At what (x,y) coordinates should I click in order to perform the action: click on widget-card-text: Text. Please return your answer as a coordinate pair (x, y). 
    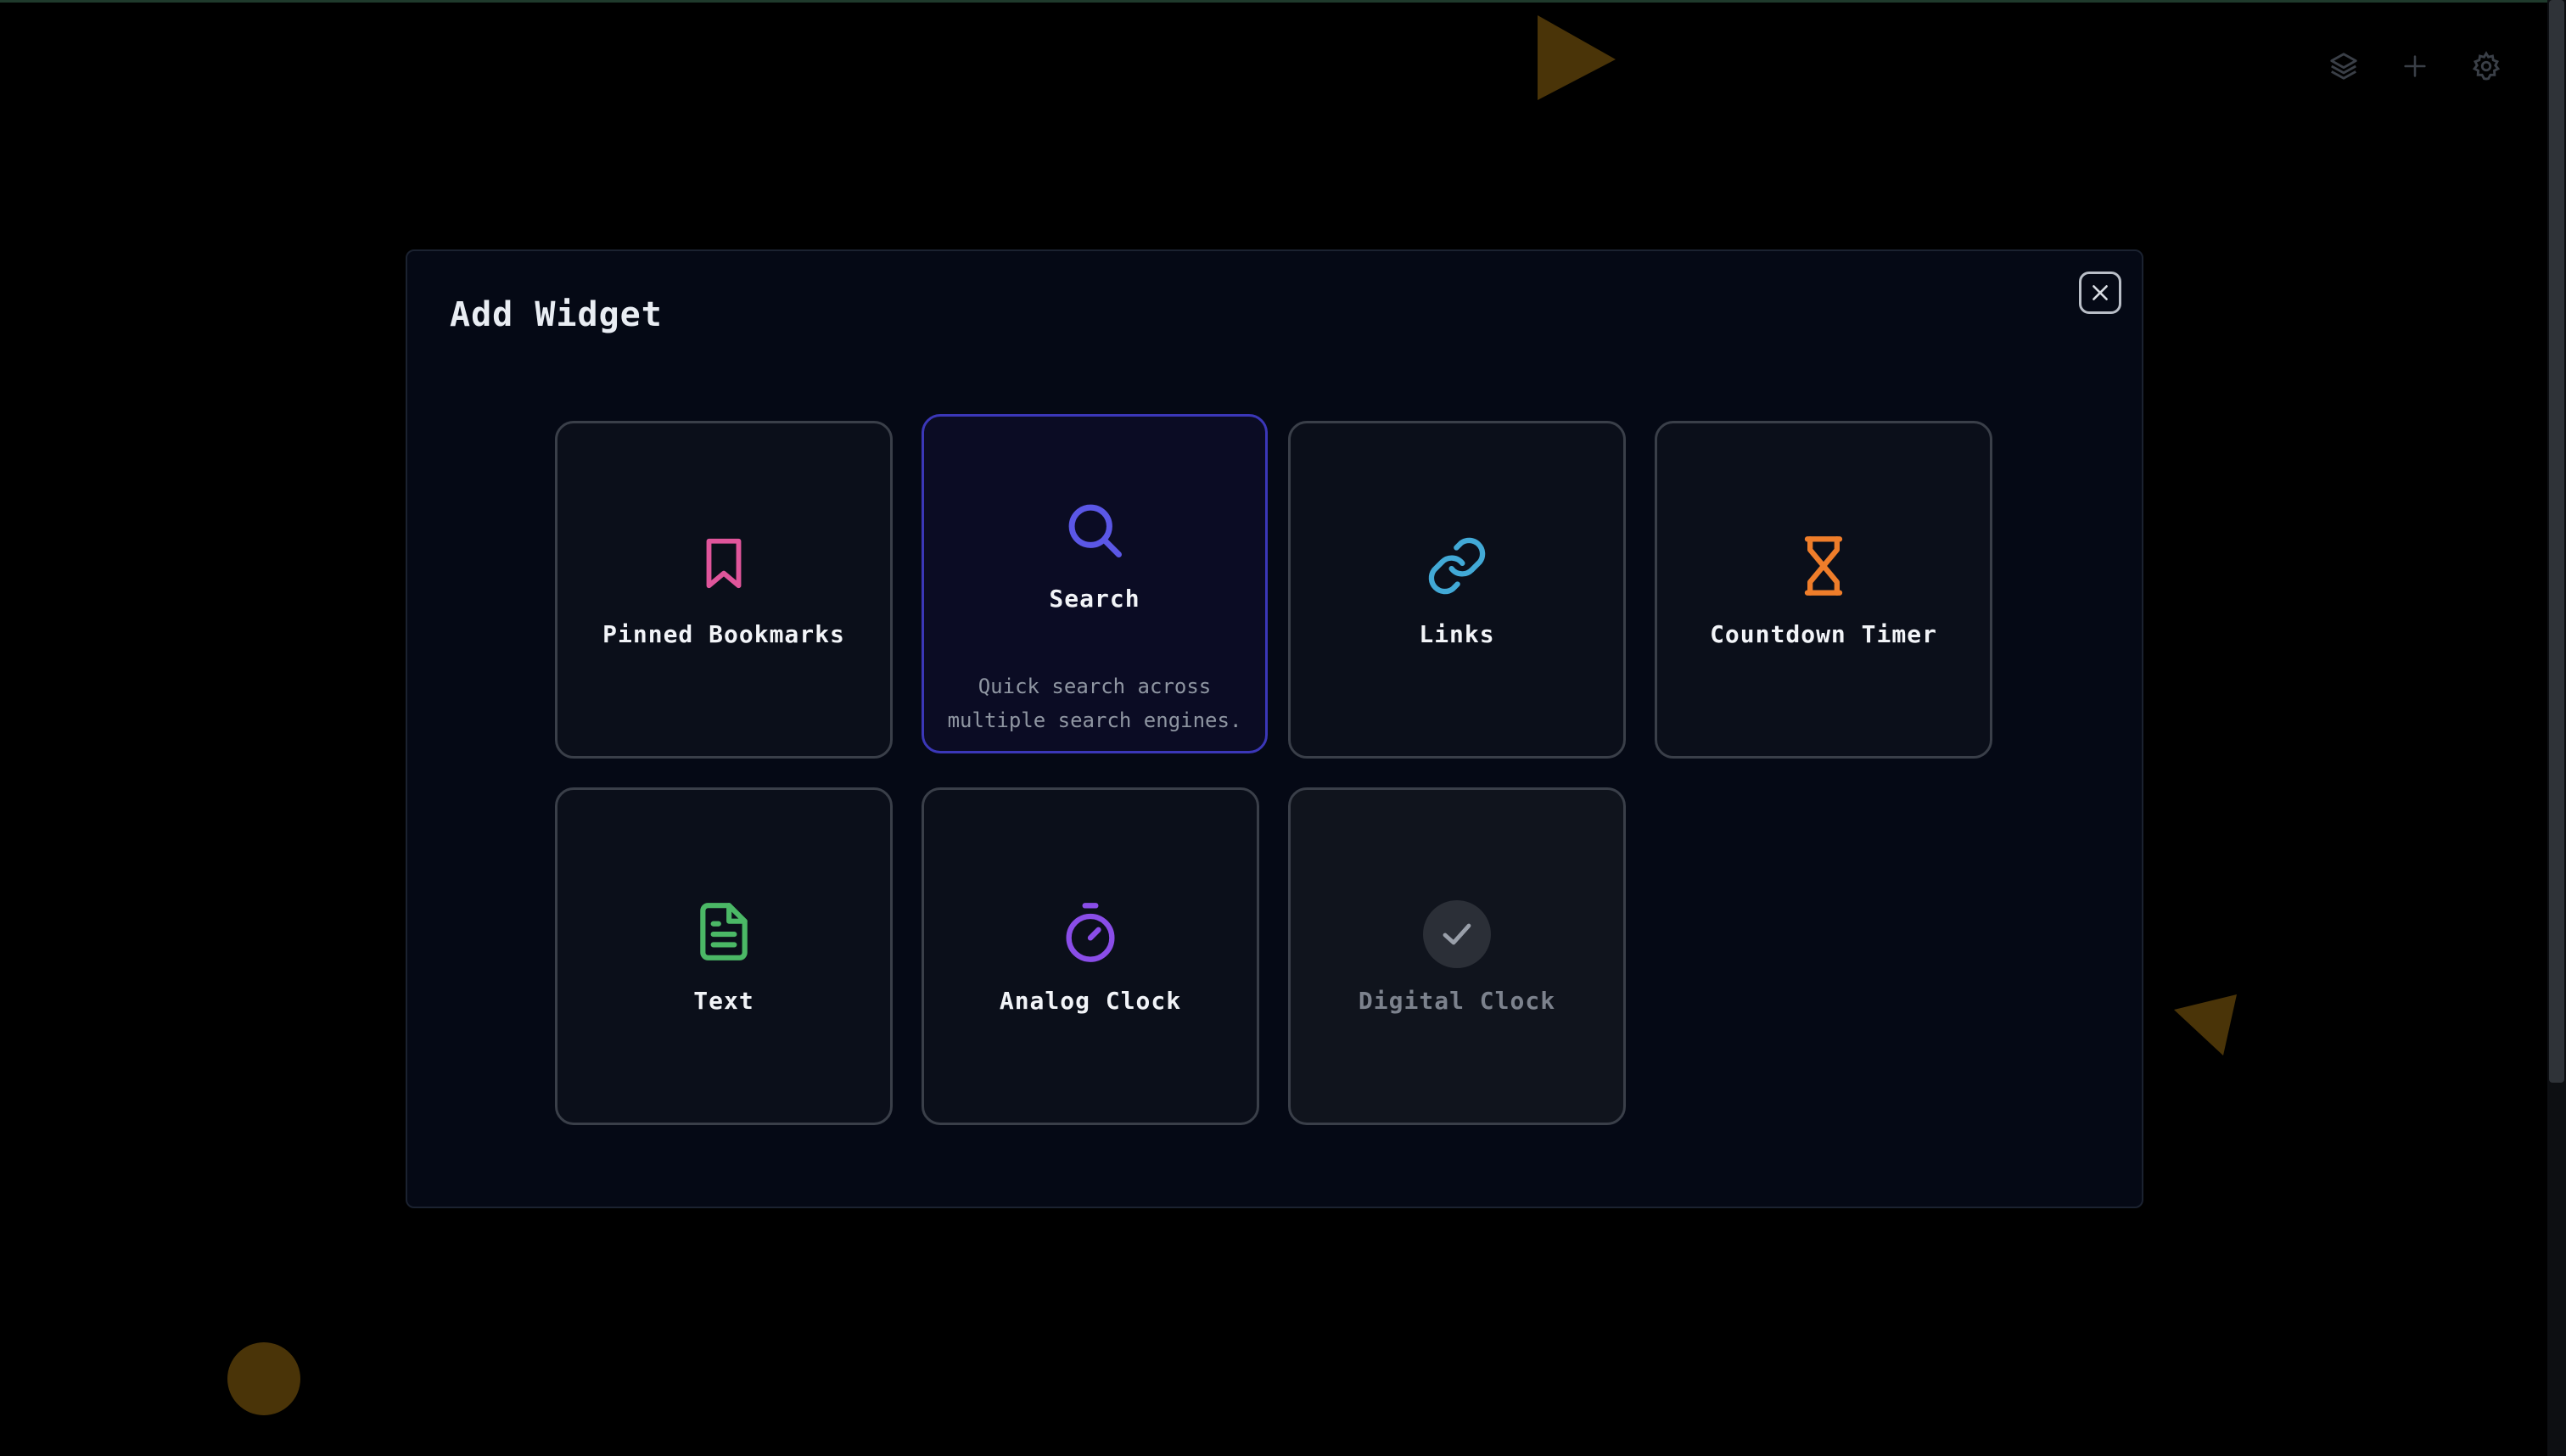
    Looking at the image, I should click on (724, 956).